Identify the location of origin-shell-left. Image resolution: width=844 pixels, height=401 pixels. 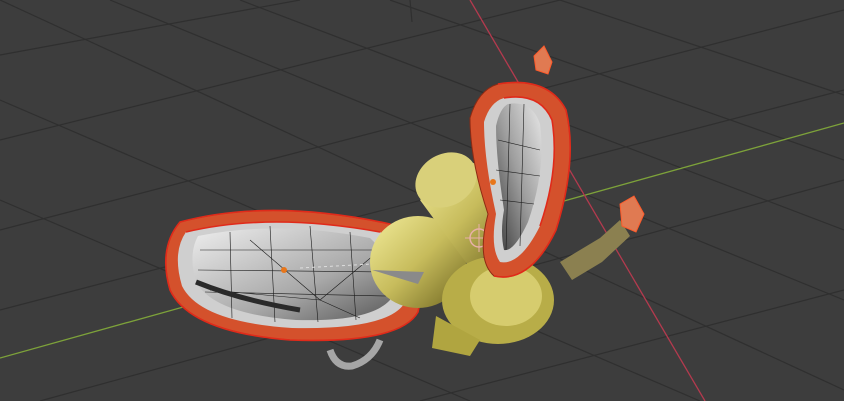
(284, 270).